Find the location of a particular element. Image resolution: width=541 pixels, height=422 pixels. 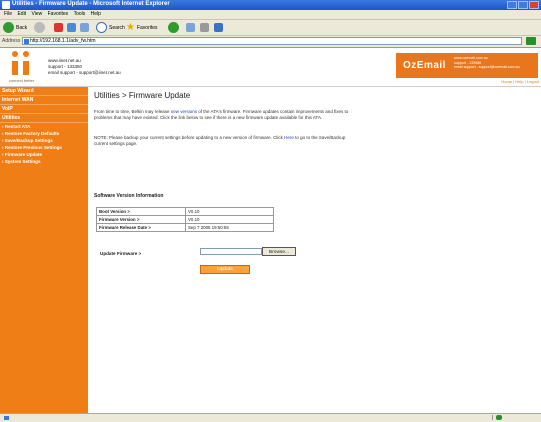

menu-bar: File Edit View Favorites Tools Help is located at coordinates (270, 15).